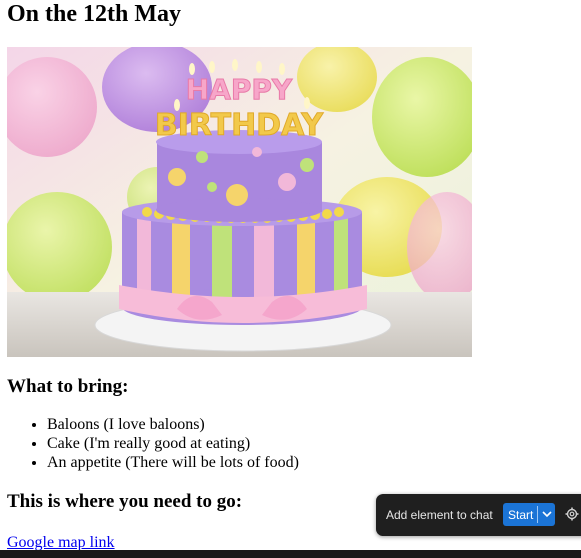 Image resolution: width=581 pixels, height=558 pixels. I want to click on svg-text: HAPPY, so click(239, 89).